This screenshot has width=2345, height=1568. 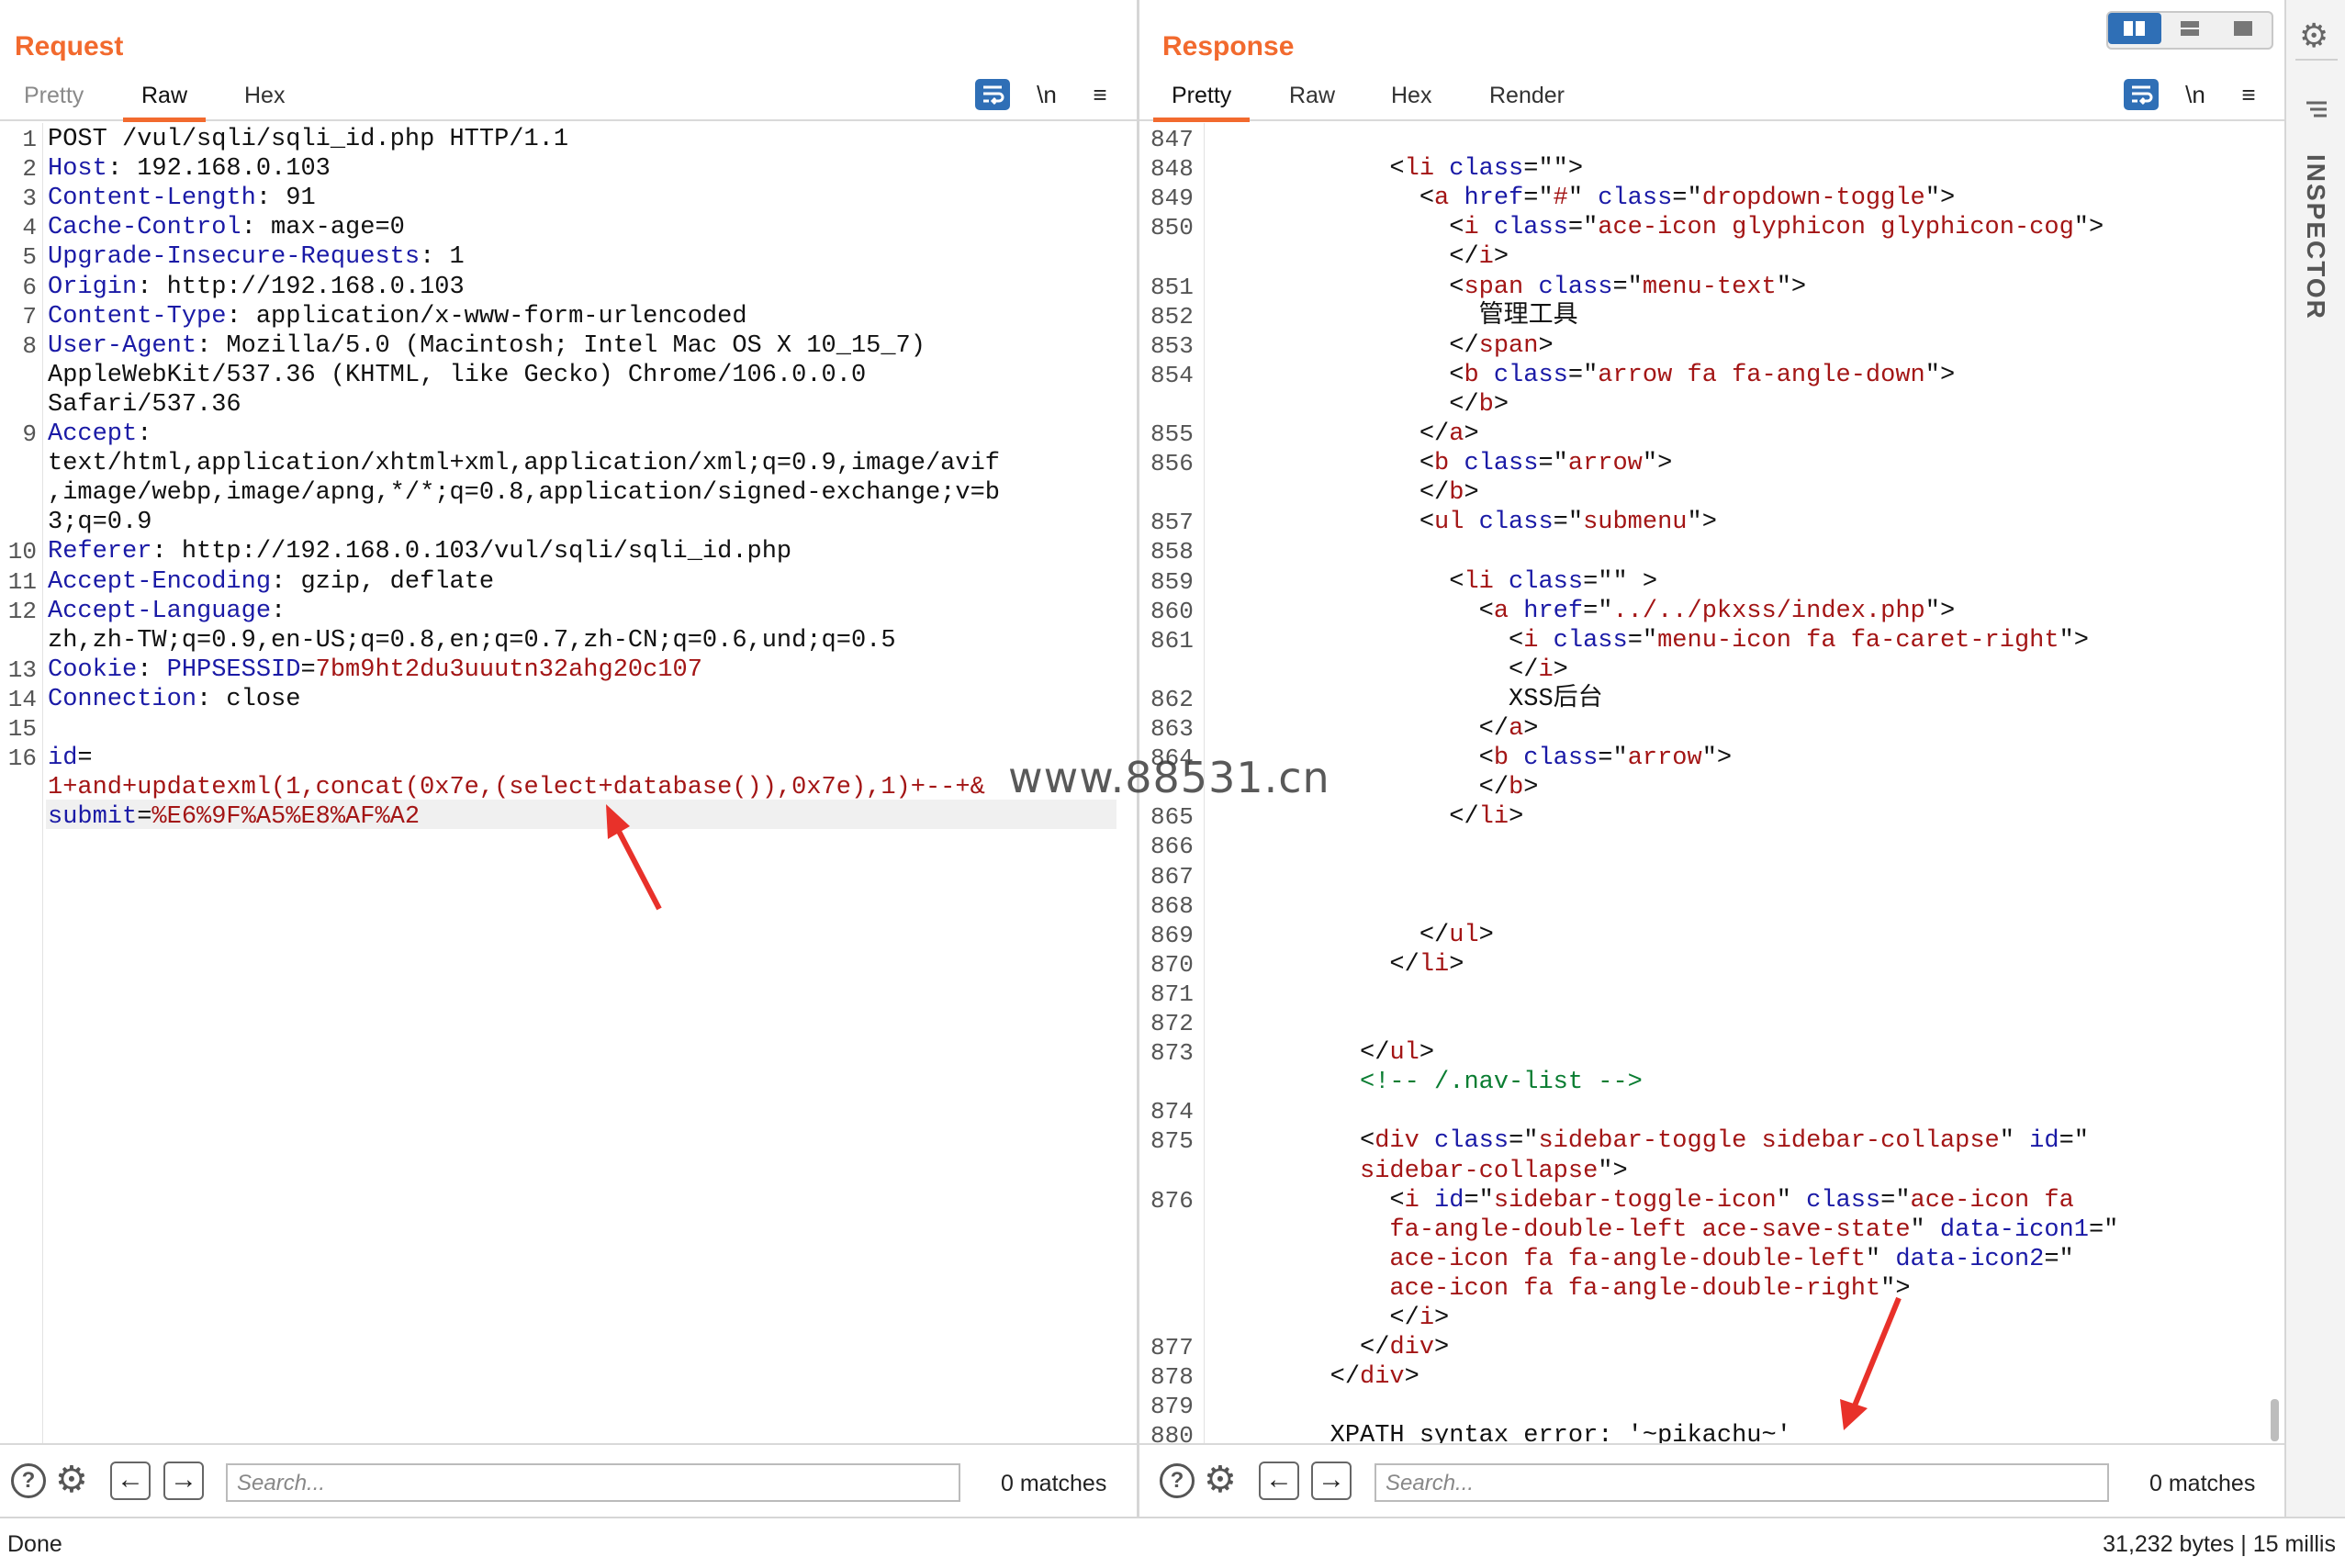 I want to click on response-stats: 31,232 bytes | 15 millis, so click(x=2219, y=1544).